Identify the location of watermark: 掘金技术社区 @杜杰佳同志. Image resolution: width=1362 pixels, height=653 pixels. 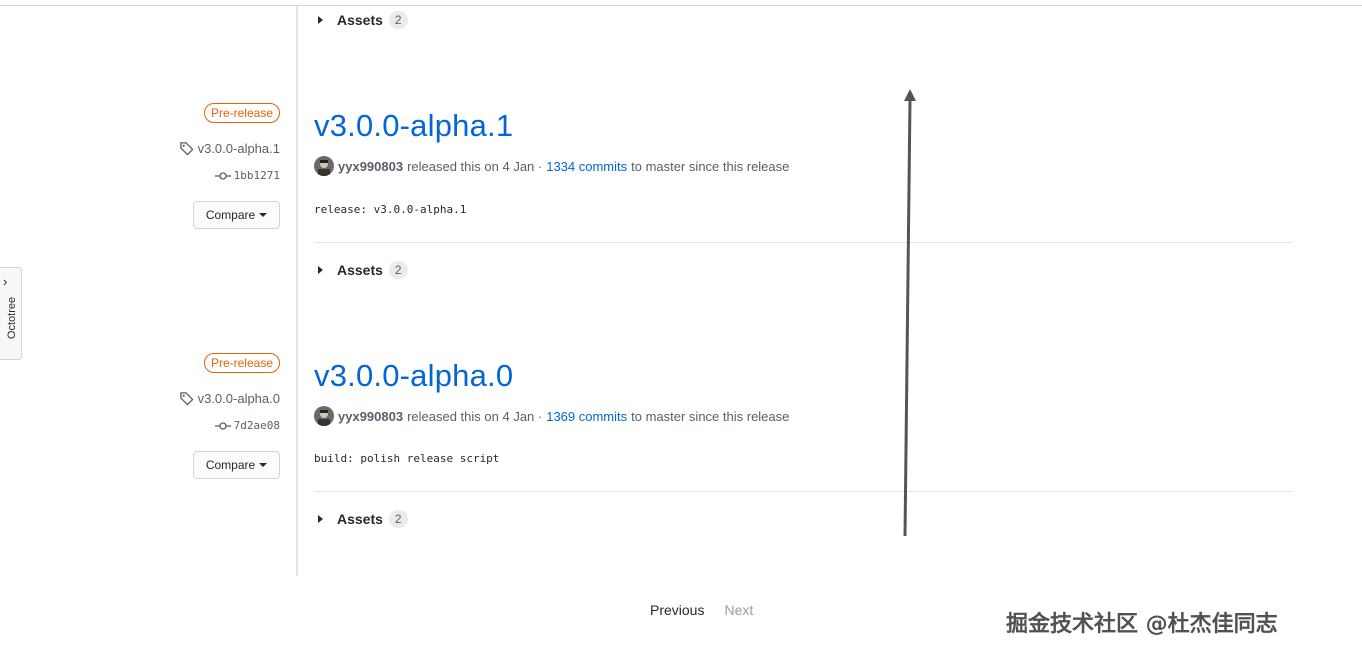
(1142, 624).